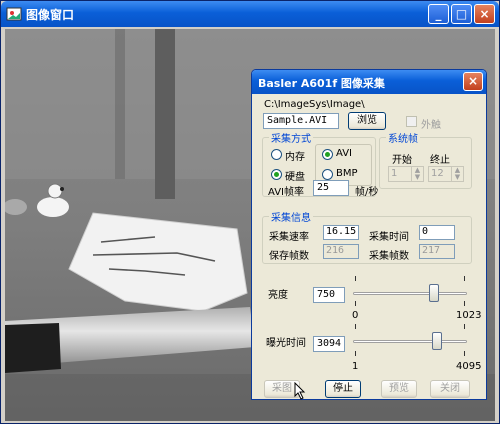  Describe the element at coordinates (289, 256) in the screenshot. I see `saved-frames-label: 保存帧数` at that location.